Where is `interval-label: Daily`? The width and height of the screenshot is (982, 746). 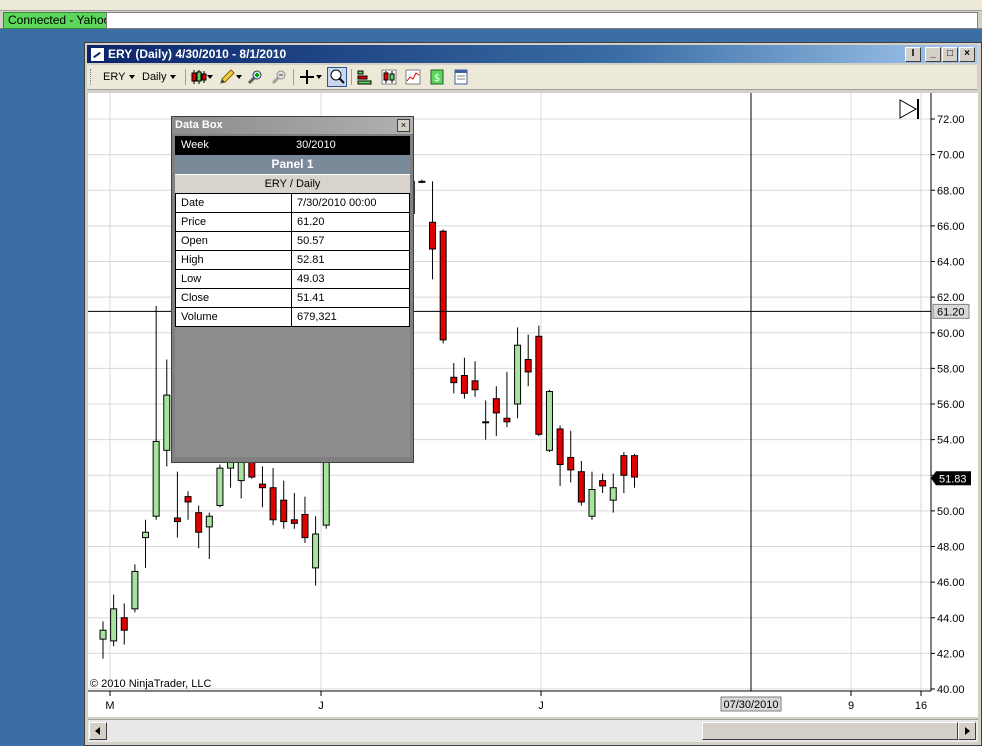 interval-label: Daily is located at coordinates (154, 77).